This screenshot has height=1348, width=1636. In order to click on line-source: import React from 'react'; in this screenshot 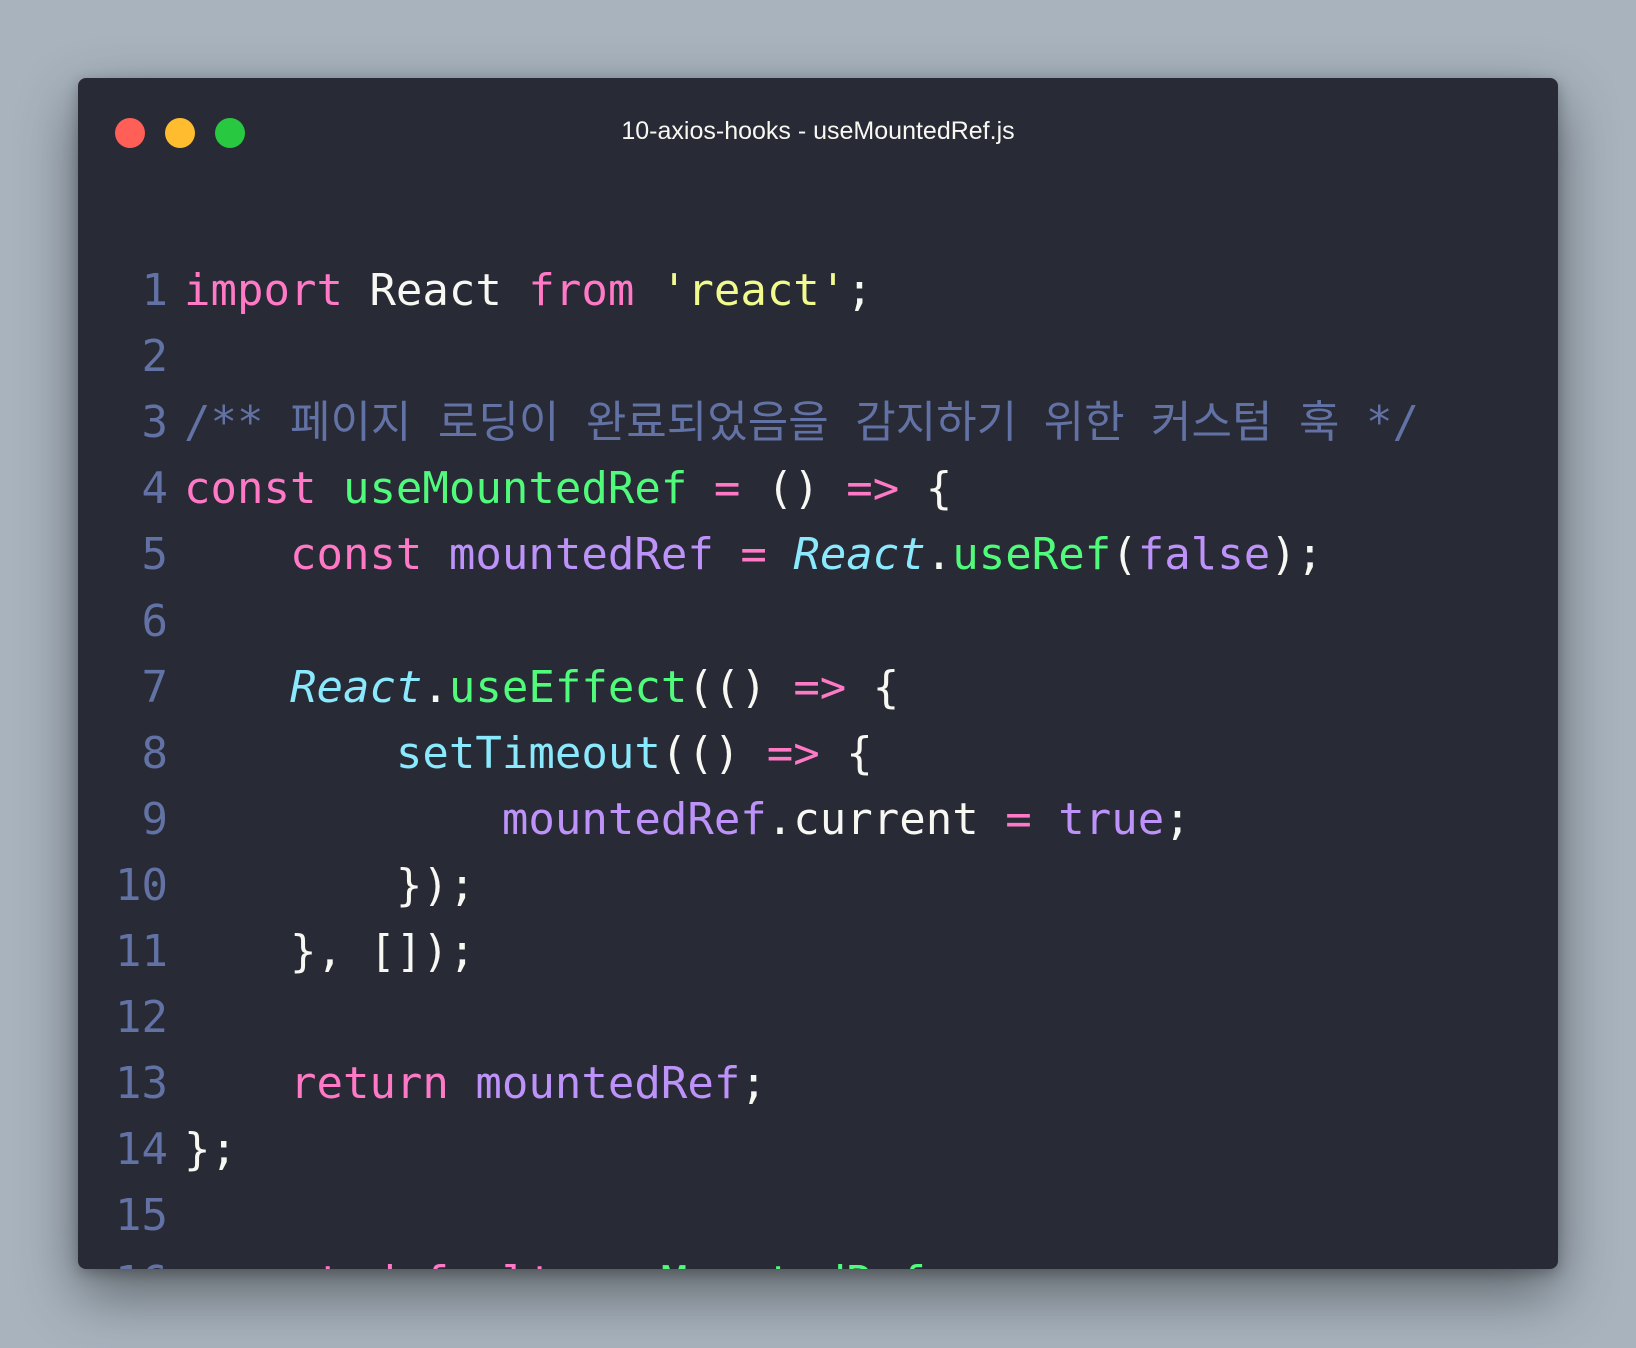, I will do `click(528, 291)`.